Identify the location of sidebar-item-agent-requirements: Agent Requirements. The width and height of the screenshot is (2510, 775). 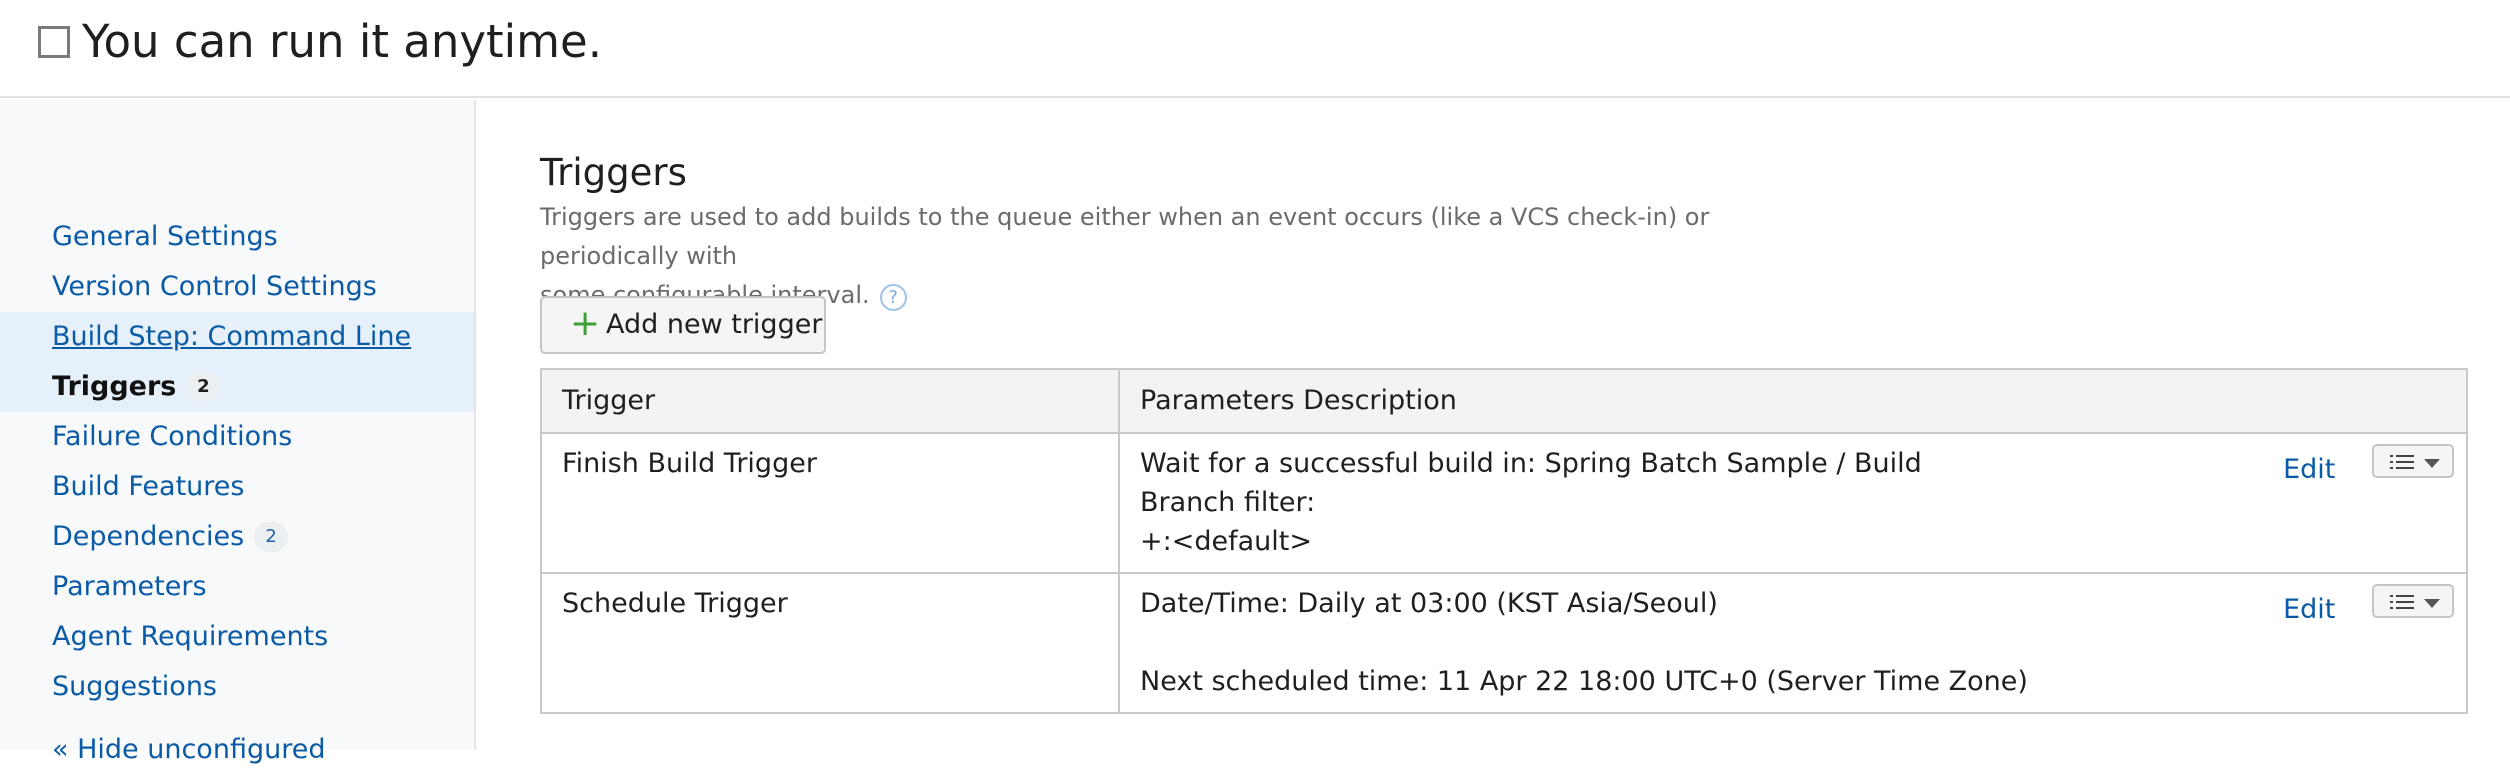
(237, 637).